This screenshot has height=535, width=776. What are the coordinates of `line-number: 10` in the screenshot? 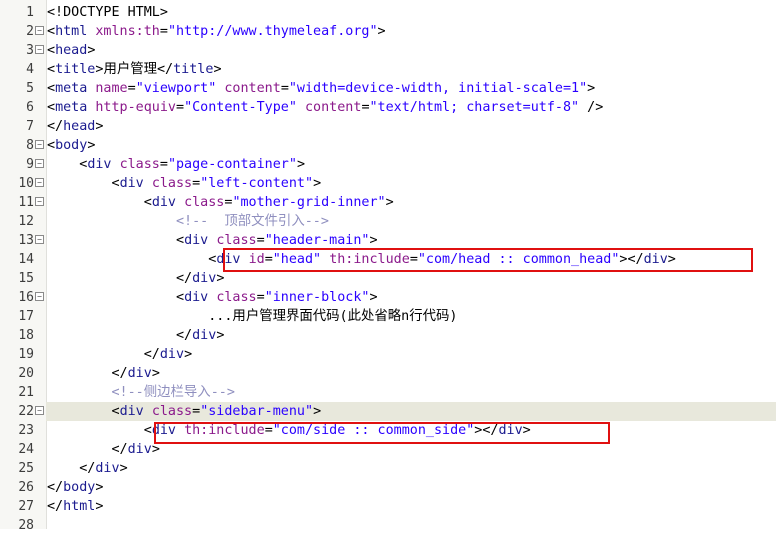 It's located at (26, 183).